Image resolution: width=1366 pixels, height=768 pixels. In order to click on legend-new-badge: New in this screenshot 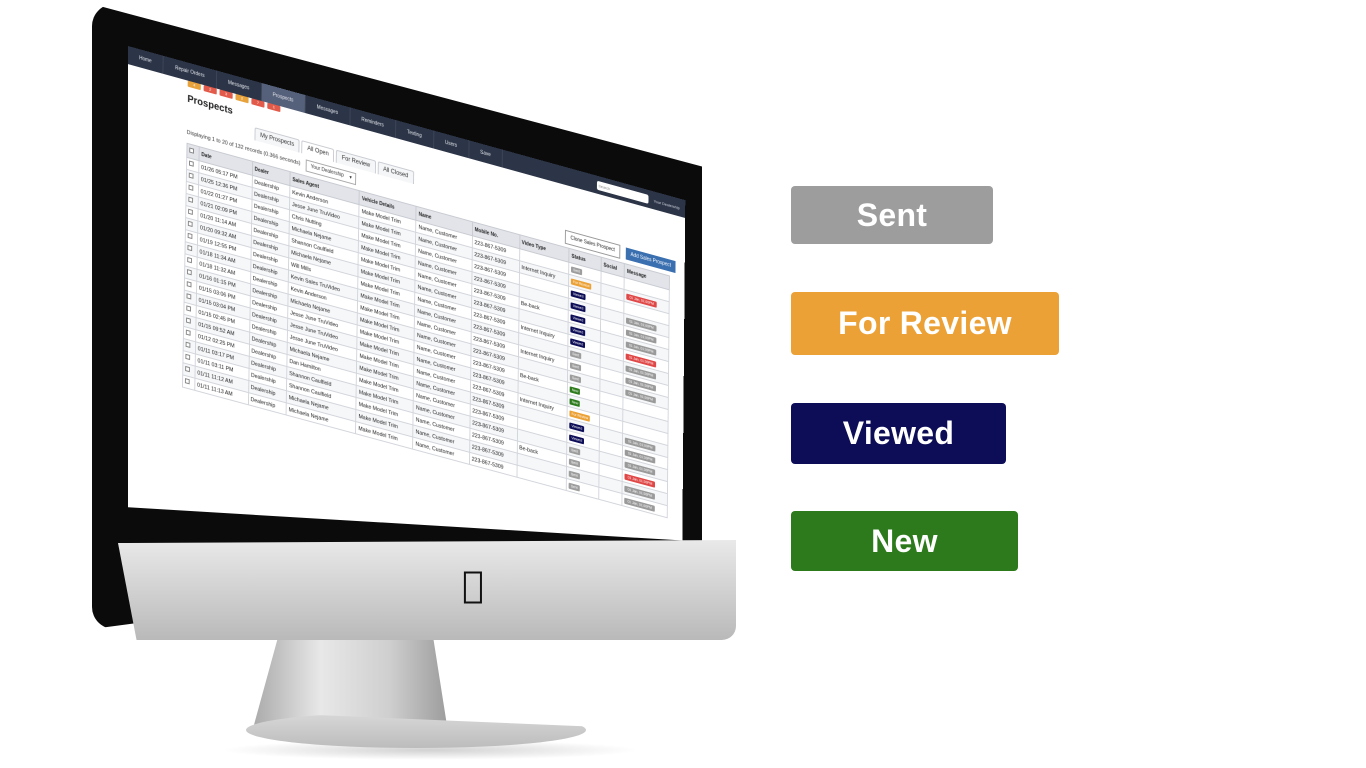, I will do `click(904, 541)`.